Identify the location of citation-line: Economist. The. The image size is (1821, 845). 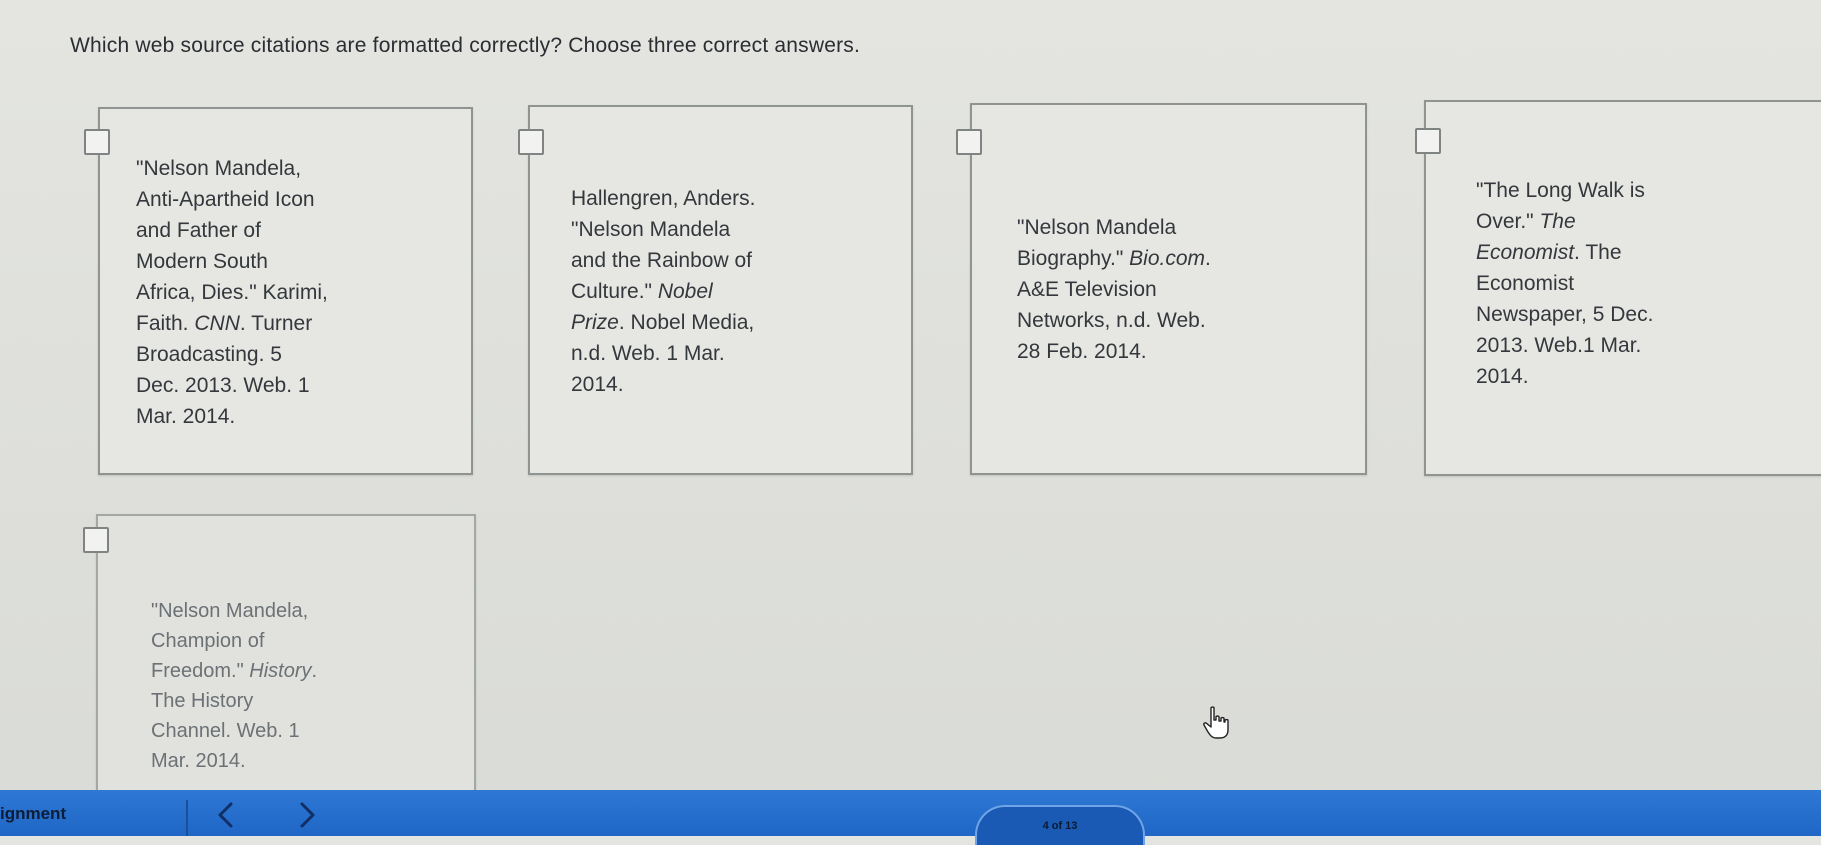
(1564, 252).